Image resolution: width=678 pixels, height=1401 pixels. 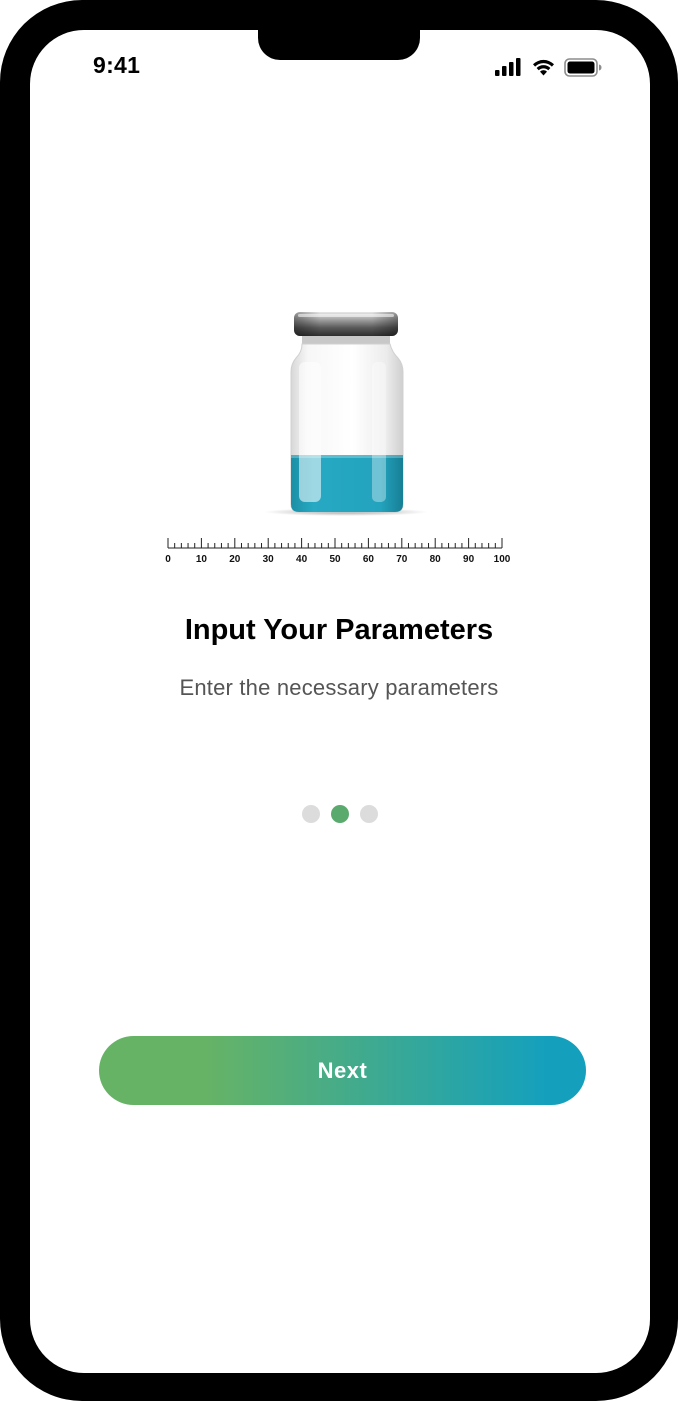 I want to click on next-button: Next, so click(x=342, y=1070).